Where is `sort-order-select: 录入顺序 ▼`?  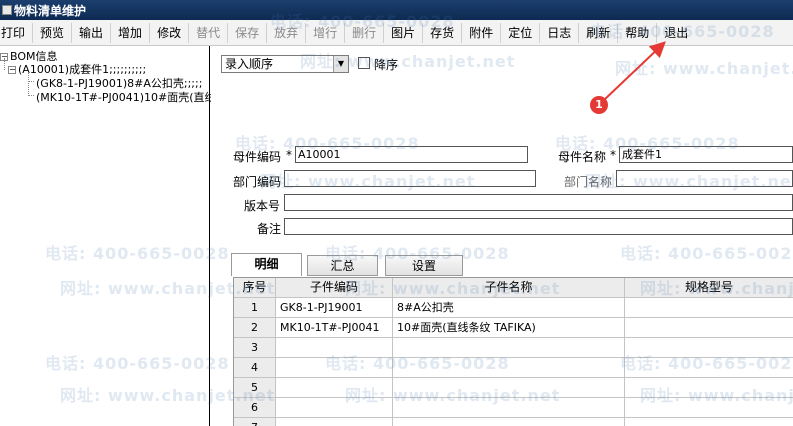
sort-order-select: 录入顺序 ▼ is located at coordinates (285, 64).